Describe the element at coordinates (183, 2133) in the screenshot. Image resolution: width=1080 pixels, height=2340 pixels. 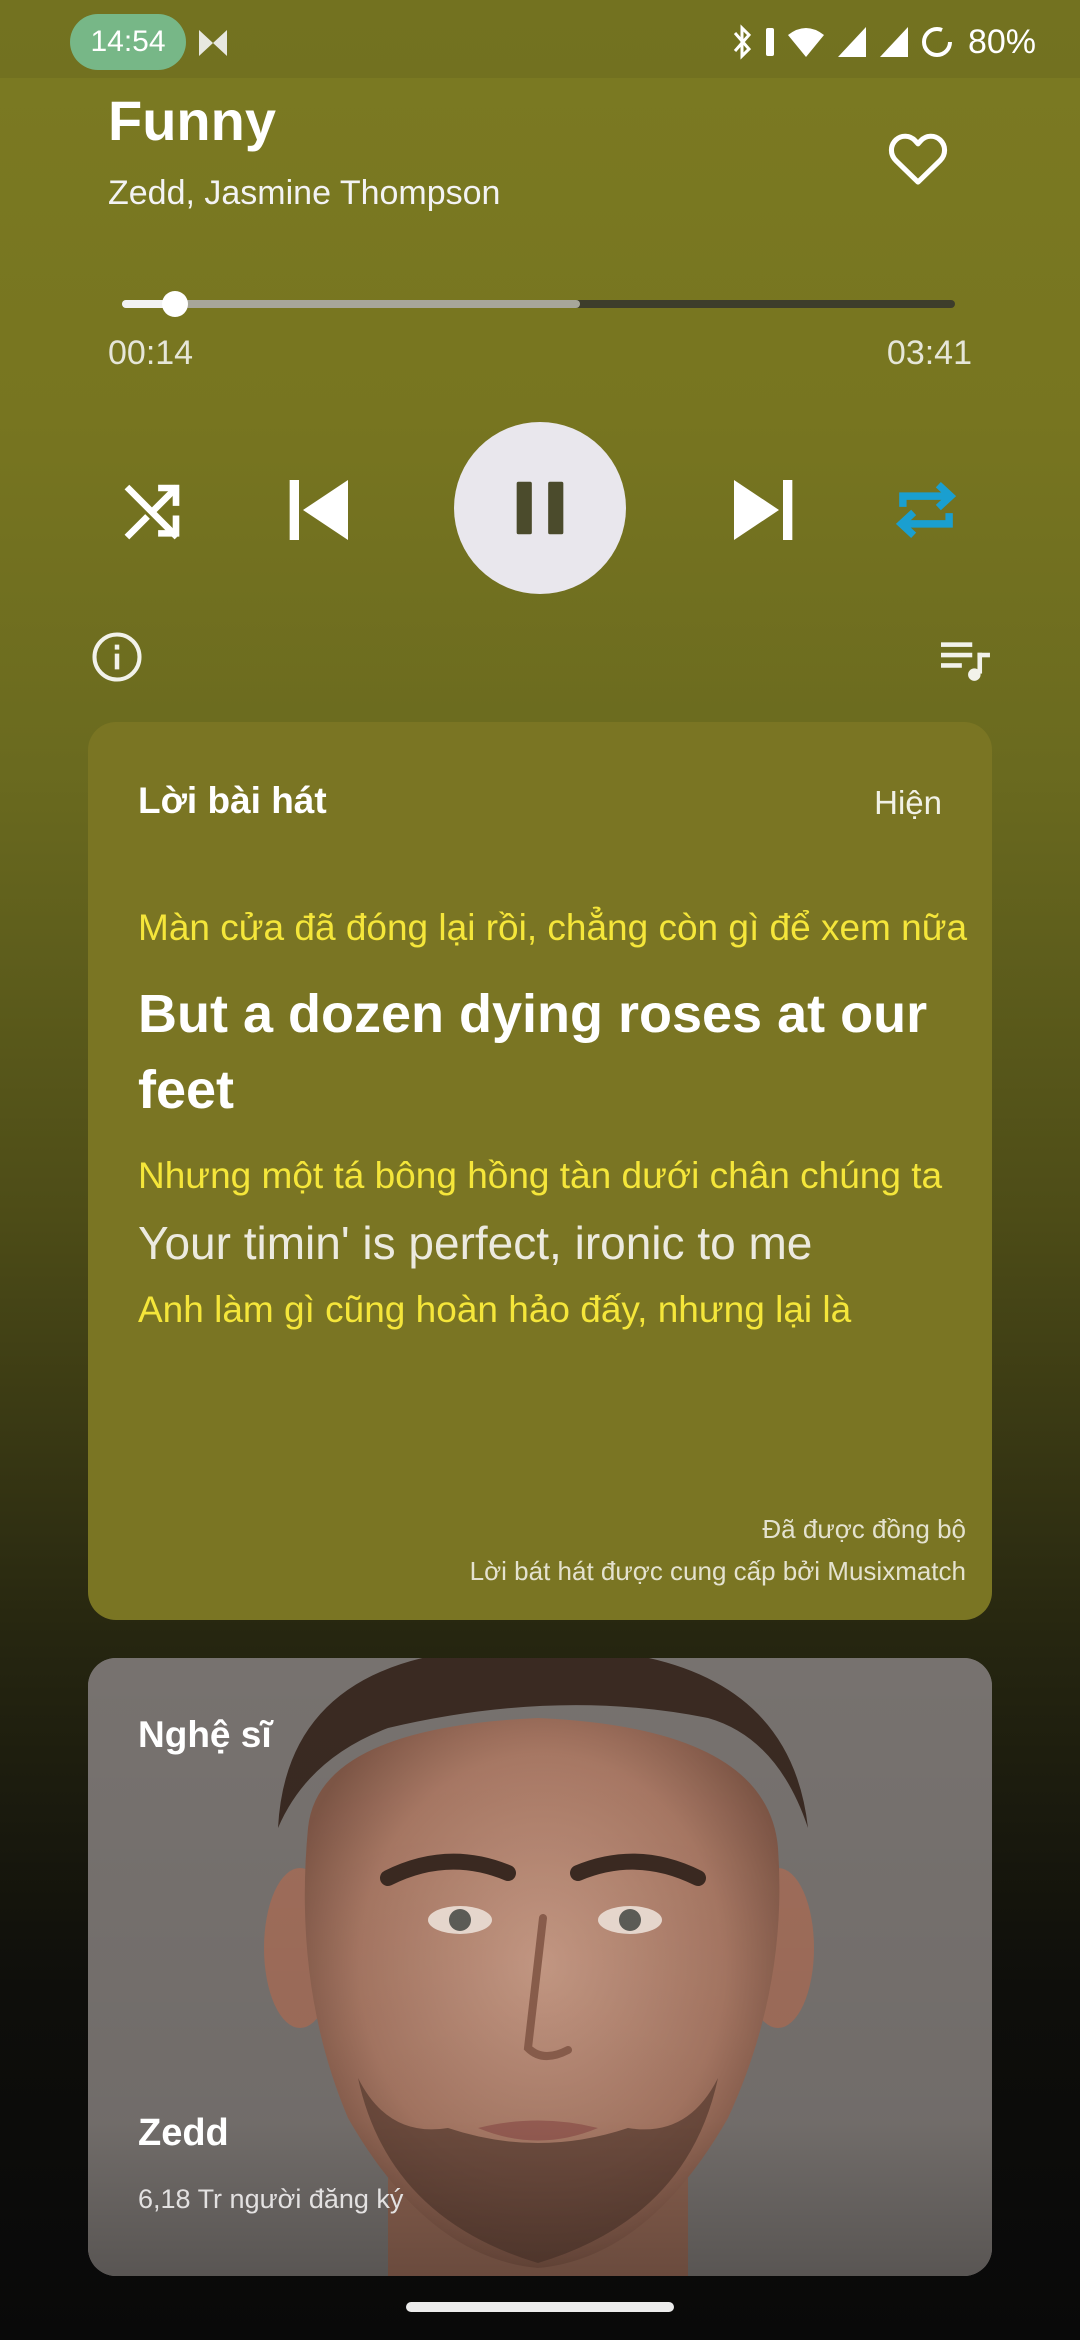
I see `artist-name: Zedd` at that location.